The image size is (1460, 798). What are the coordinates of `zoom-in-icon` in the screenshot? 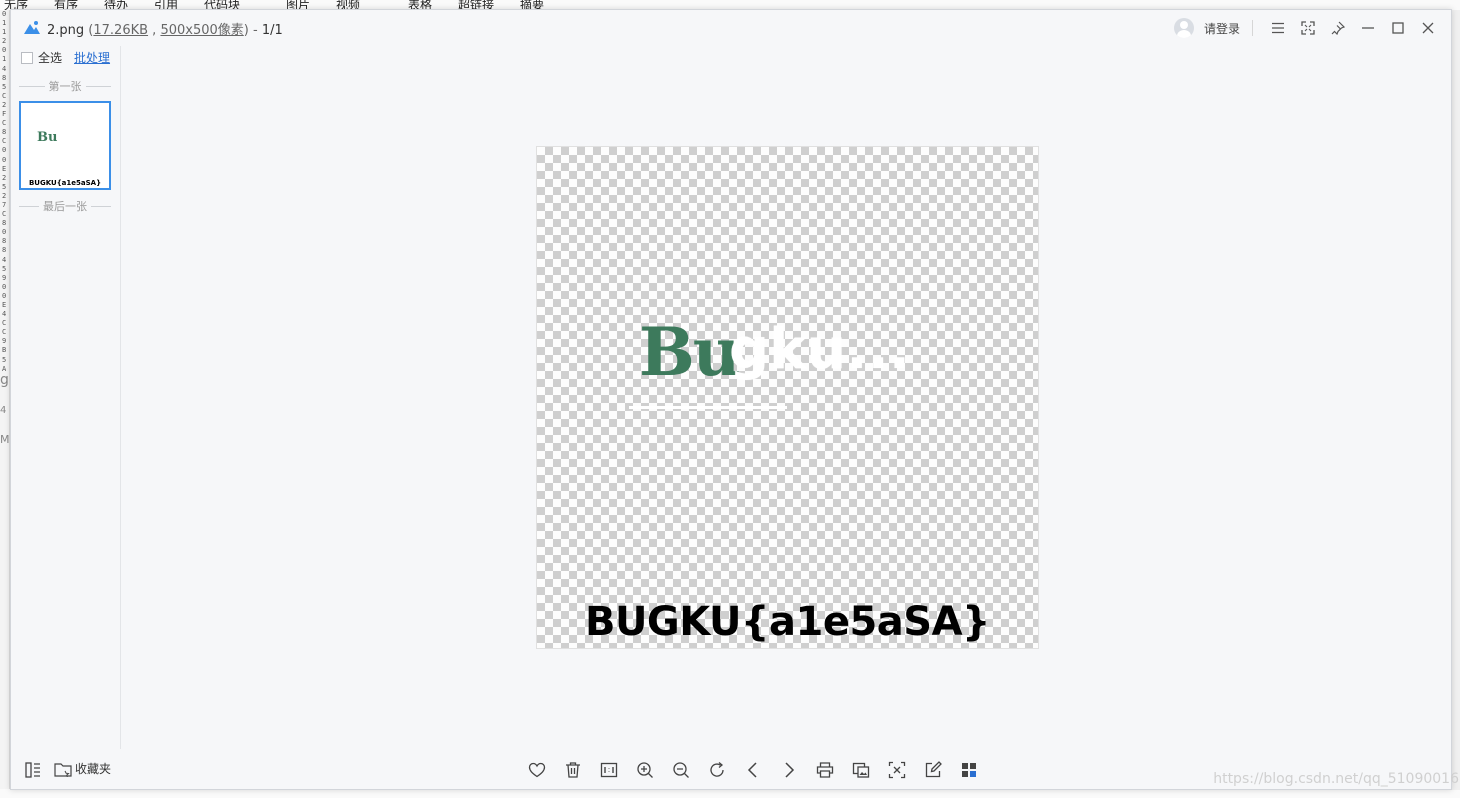 It's located at (645, 770).